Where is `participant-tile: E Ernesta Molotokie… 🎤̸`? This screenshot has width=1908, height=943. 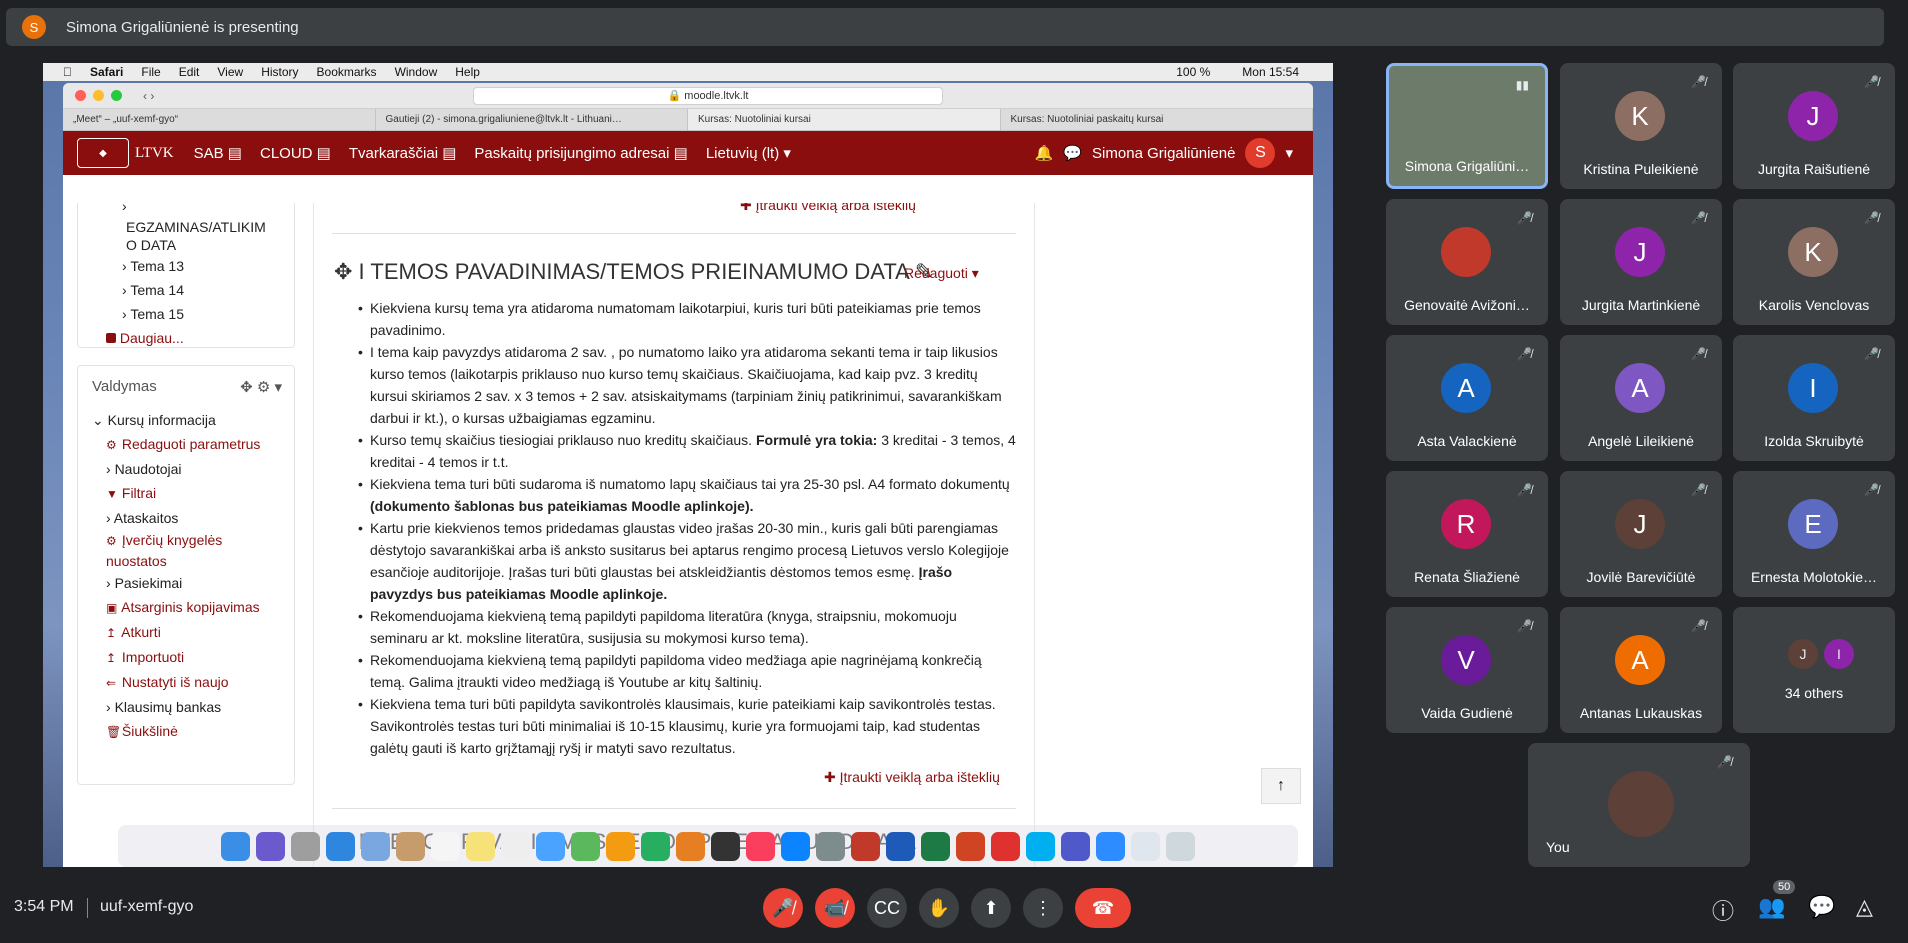
participant-tile: E Ernesta Molotokie… 🎤̸ is located at coordinates (1814, 534).